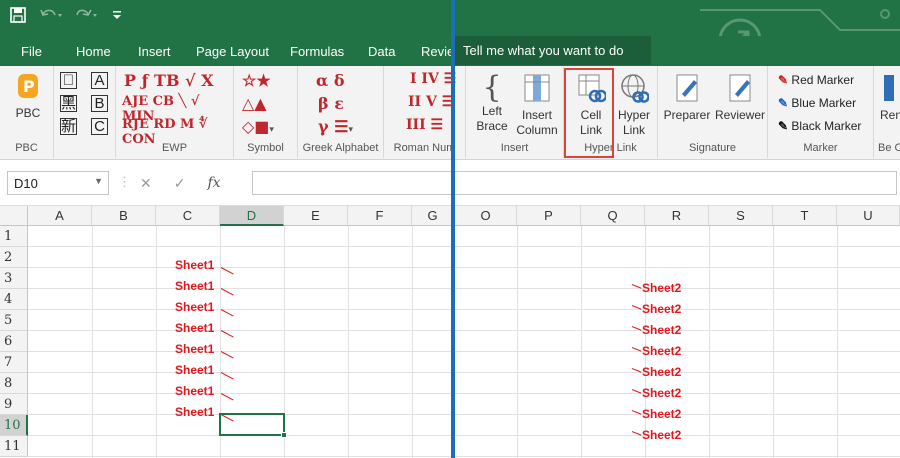 The width and height of the screenshot is (900, 458). I want to click on sheet1-link-c8: Sheet1, so click(194, 391).